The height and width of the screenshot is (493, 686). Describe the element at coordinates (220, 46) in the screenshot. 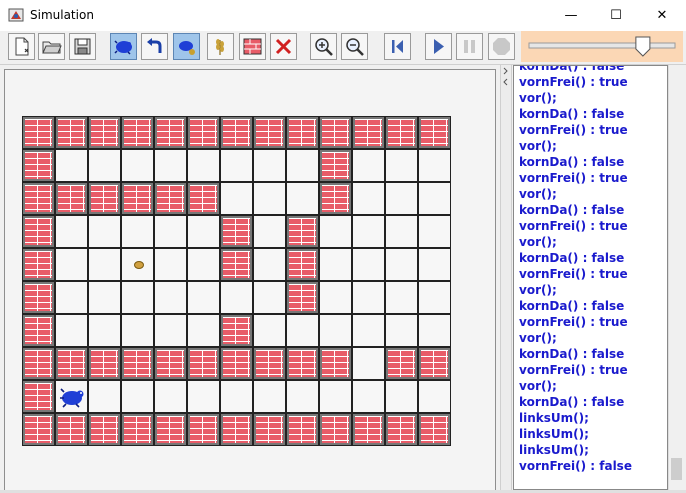

I see `grain-button` at that location.